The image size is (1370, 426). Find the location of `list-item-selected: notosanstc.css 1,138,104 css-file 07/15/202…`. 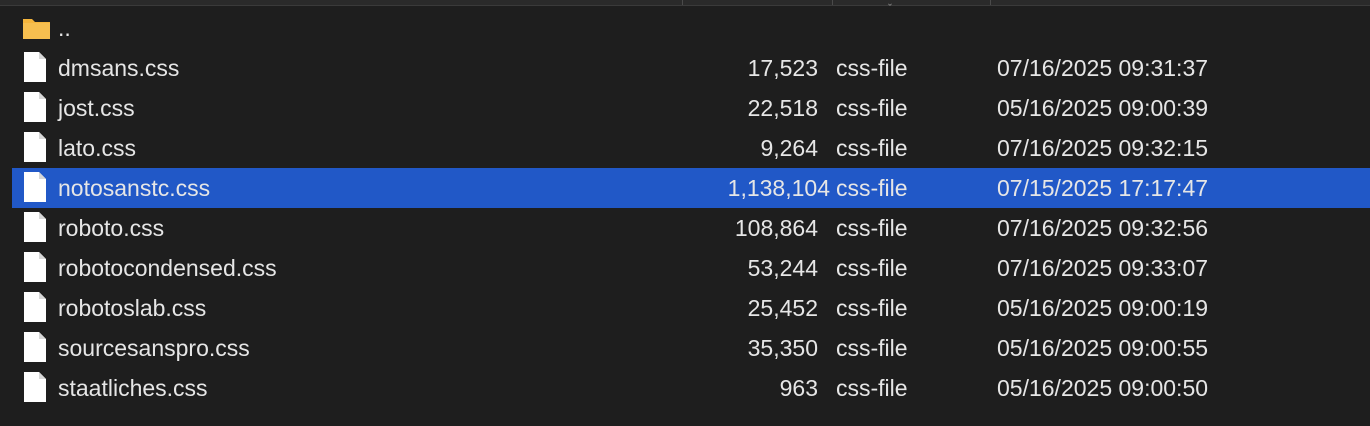

list-item-selected: notosanstc.css 1,138,104 css-file 07/15/202… is located at coordinates (691, 188).